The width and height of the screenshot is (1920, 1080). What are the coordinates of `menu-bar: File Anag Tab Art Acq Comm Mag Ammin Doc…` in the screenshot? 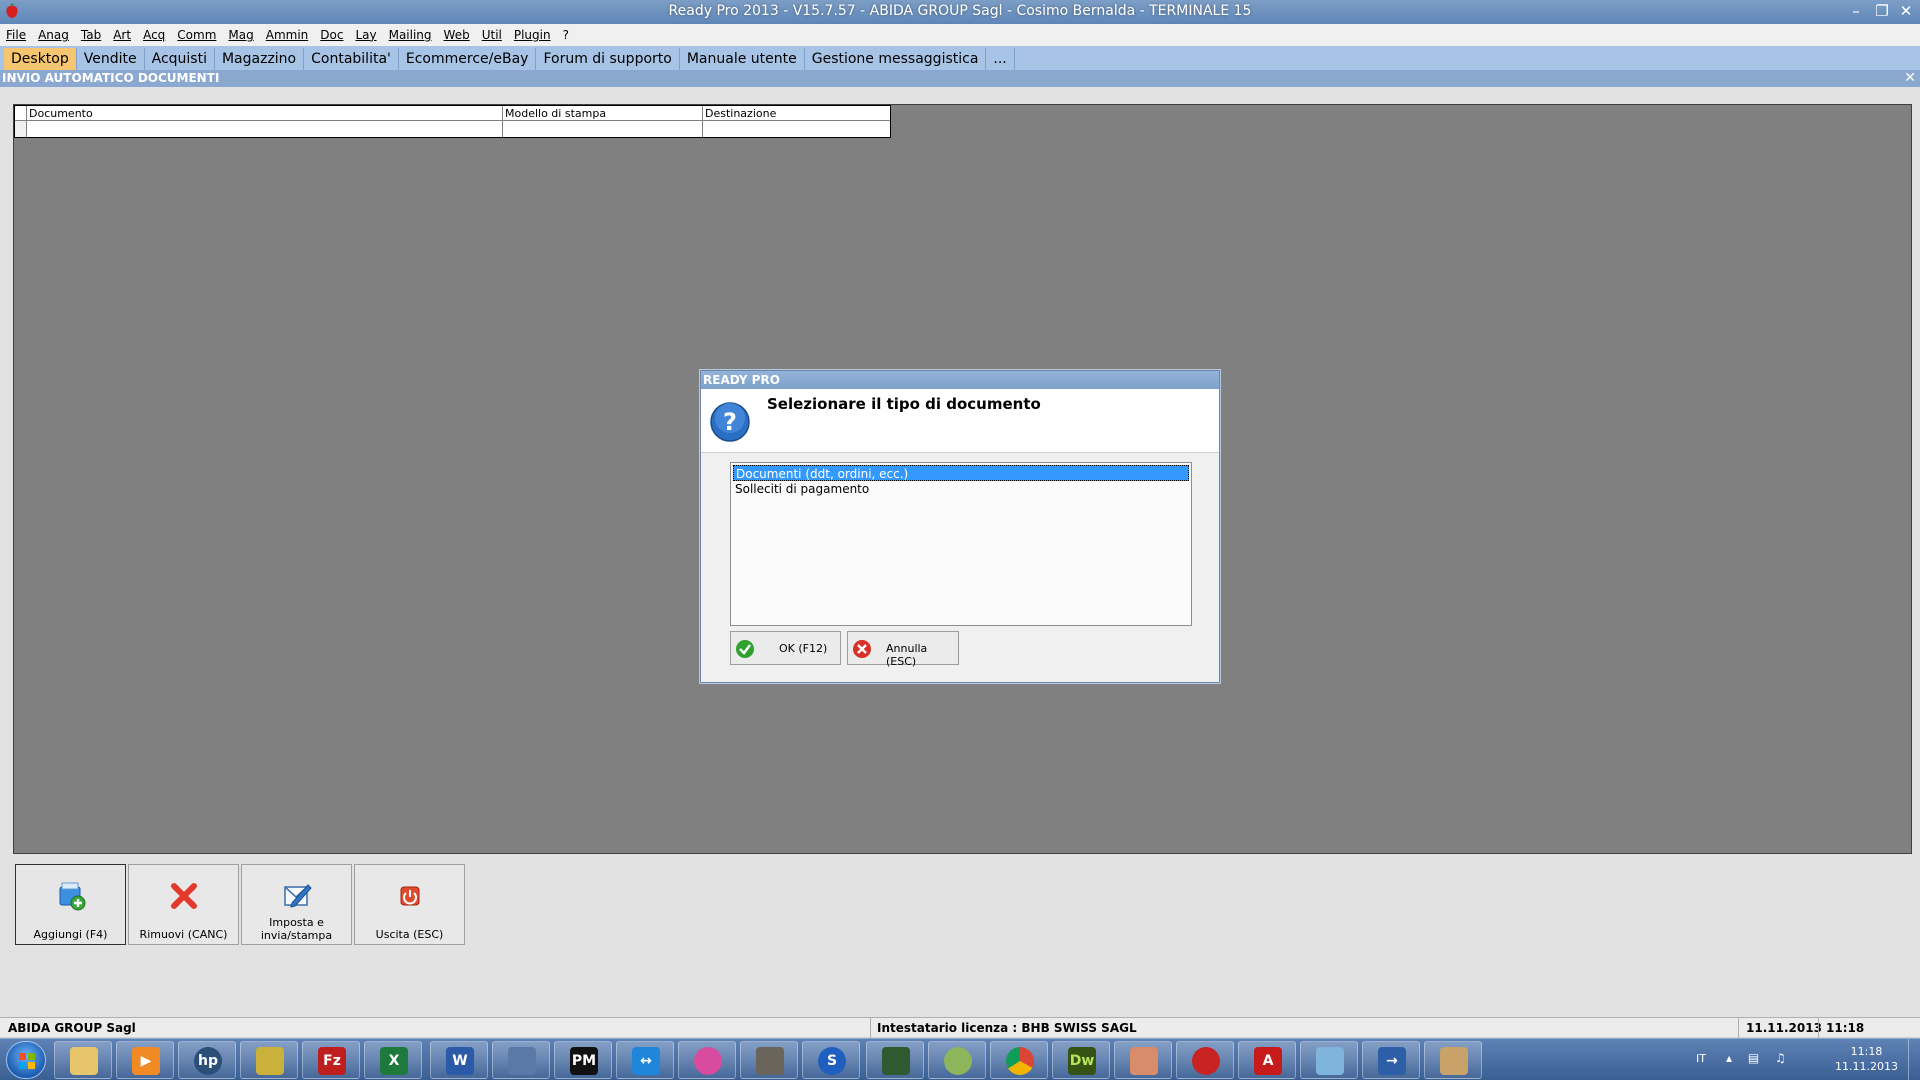 It's located at (960, 35).